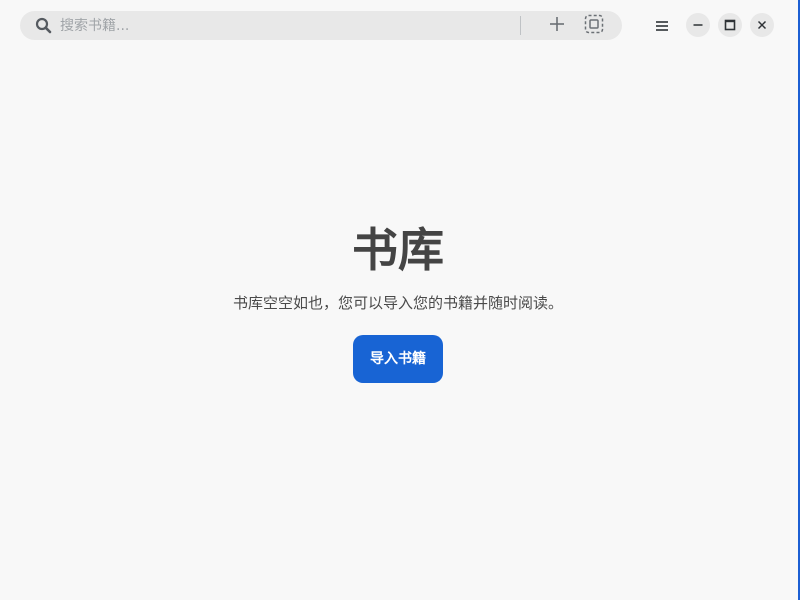  I want to click on hamburger-menu-icon, so click(662, 26).